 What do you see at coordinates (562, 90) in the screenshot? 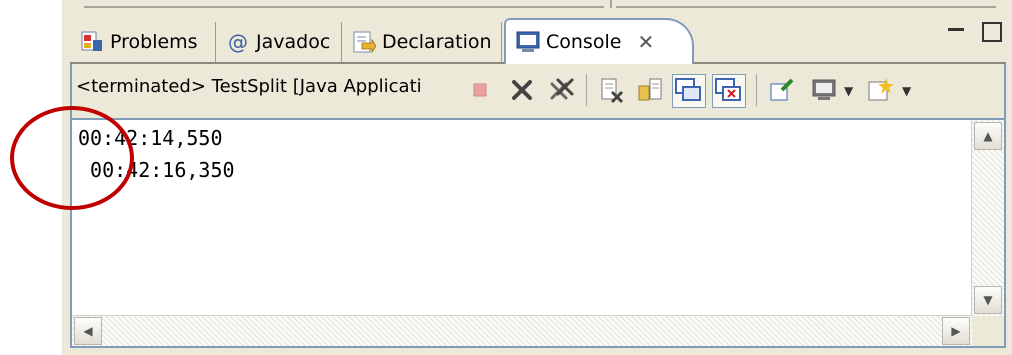
I see `remove-all-launches-icon` at bounding box center [562, 90].